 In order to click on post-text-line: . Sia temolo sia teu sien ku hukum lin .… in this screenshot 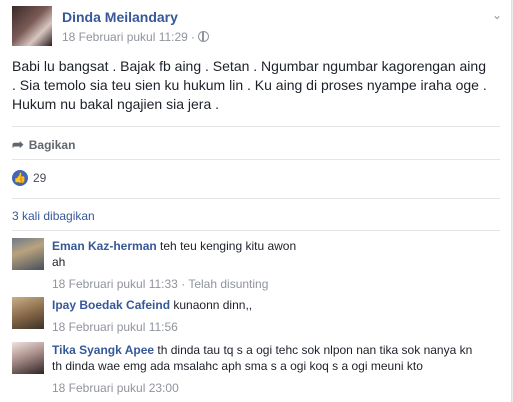, I will do `click(249, 85)`.